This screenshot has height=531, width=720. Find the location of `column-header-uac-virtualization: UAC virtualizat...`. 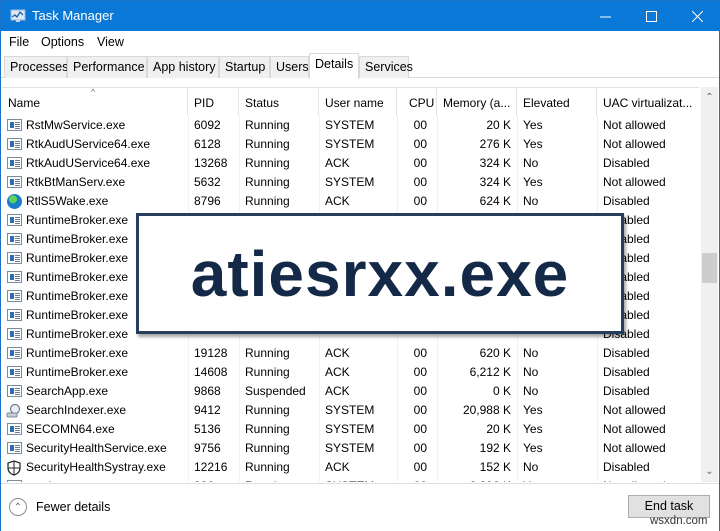

column-header-uac-virtualization: UAC virtualizat... is located at coordinates (648, 102).